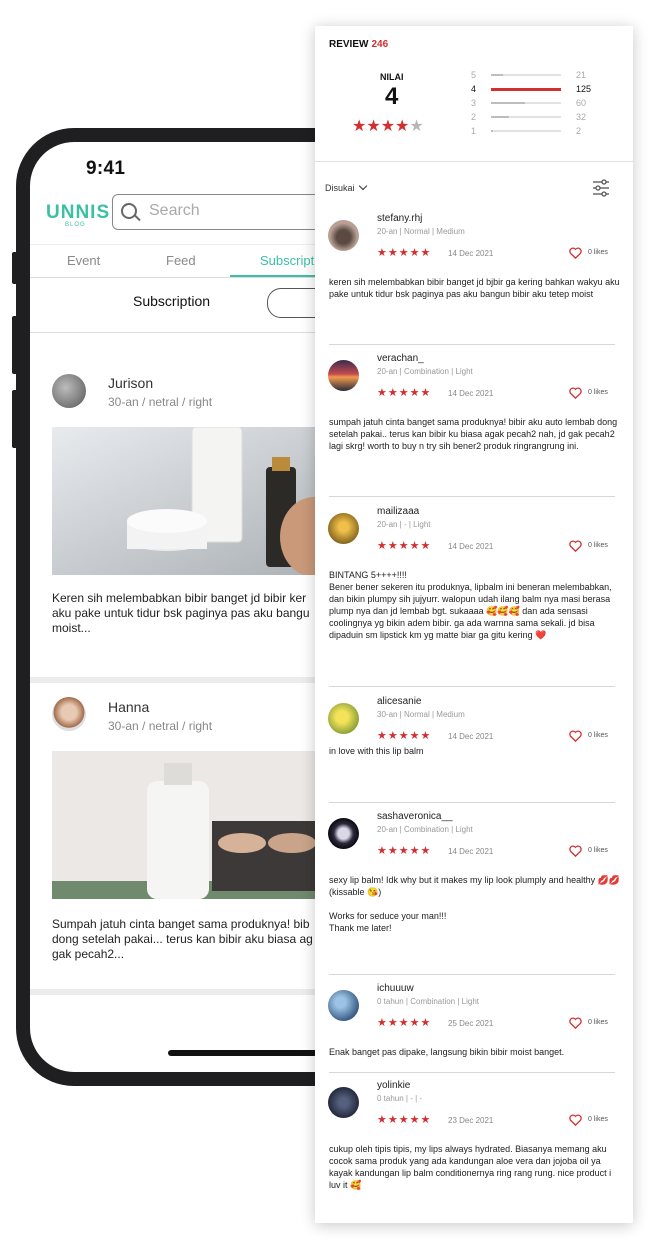 The image size is (658, 1254). What do you see at coordinates (395, 988) in the screenshot?
I see `review-username: ichuuuw` at bounding box center [395, 988].